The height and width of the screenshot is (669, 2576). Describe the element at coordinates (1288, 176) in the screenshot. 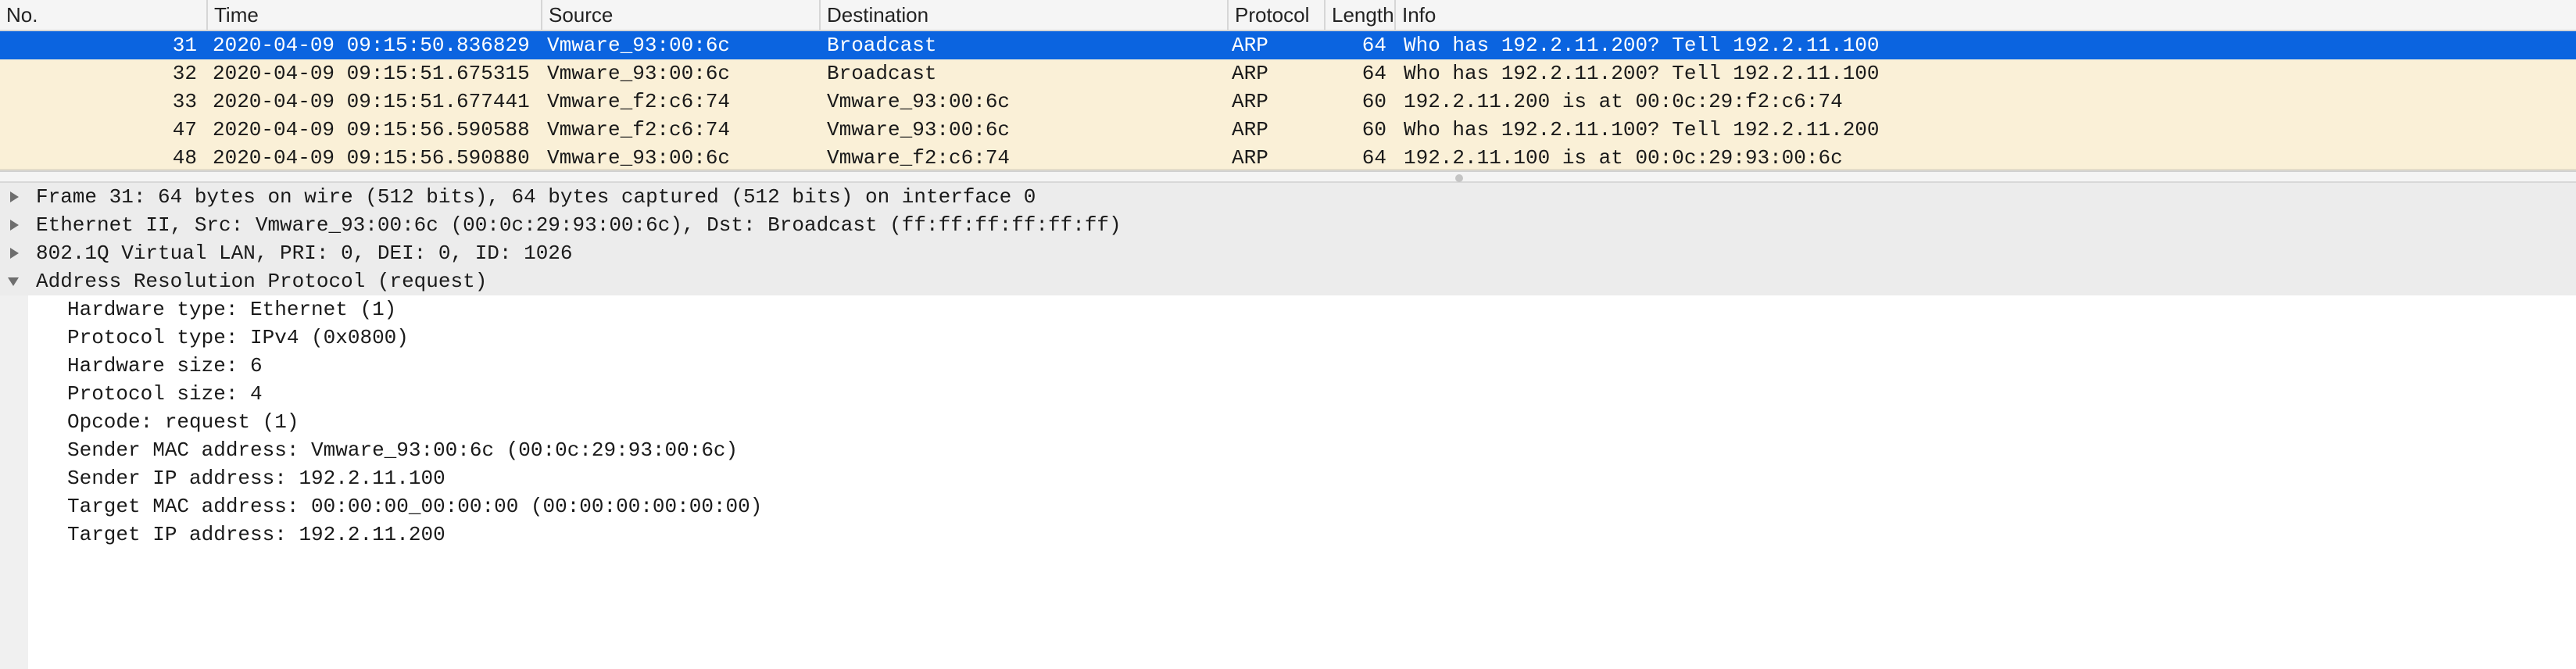

I see `pane-splitter` at that location.